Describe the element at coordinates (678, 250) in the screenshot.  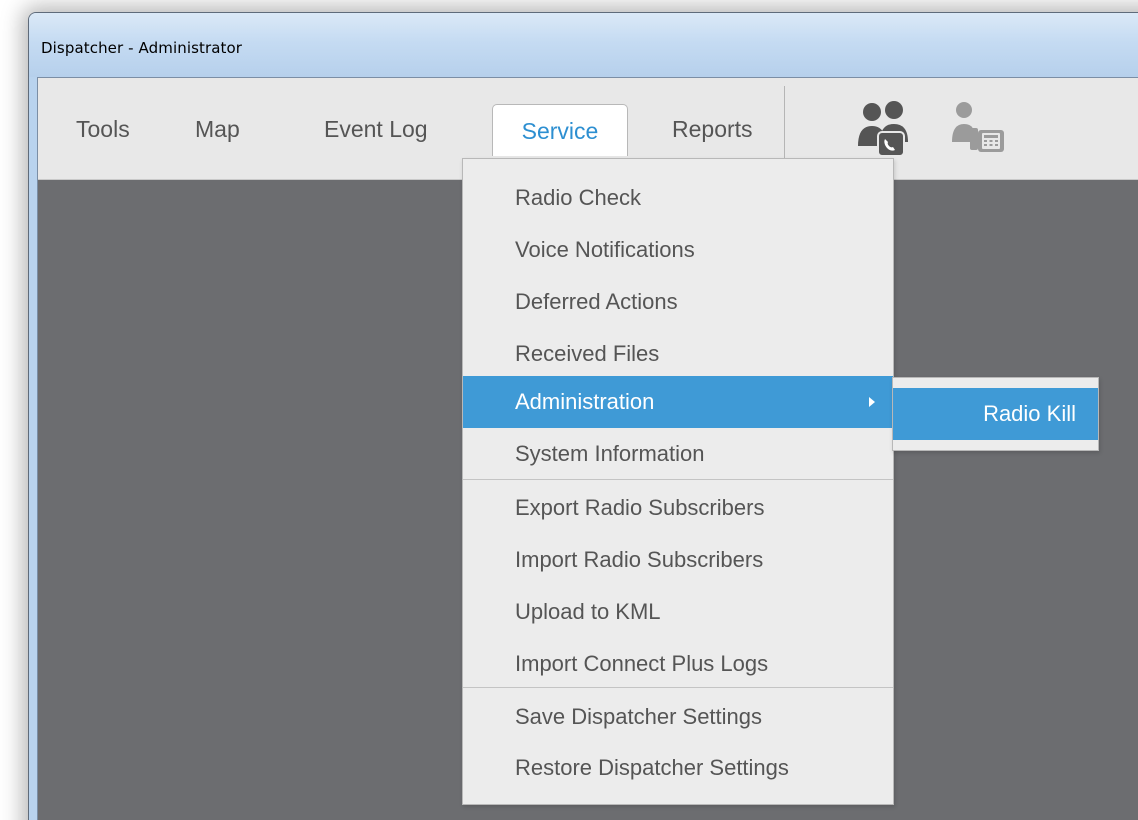
I see `menu-item-voice-notifications: Voice Notifications` at that location.